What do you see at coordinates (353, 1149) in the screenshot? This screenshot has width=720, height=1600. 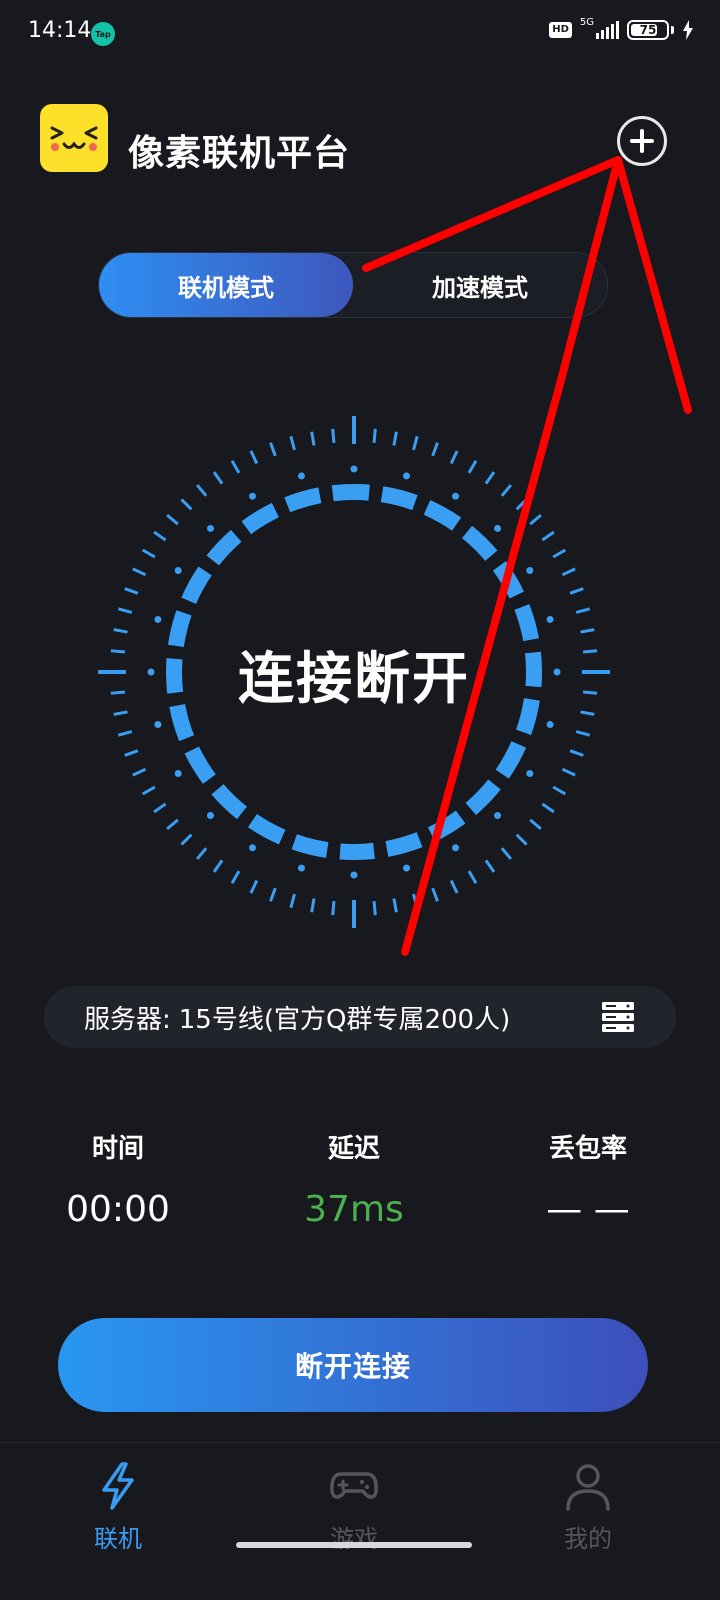 I see `stat-latency-label: 延迟` at bounding box center [353, 1149].